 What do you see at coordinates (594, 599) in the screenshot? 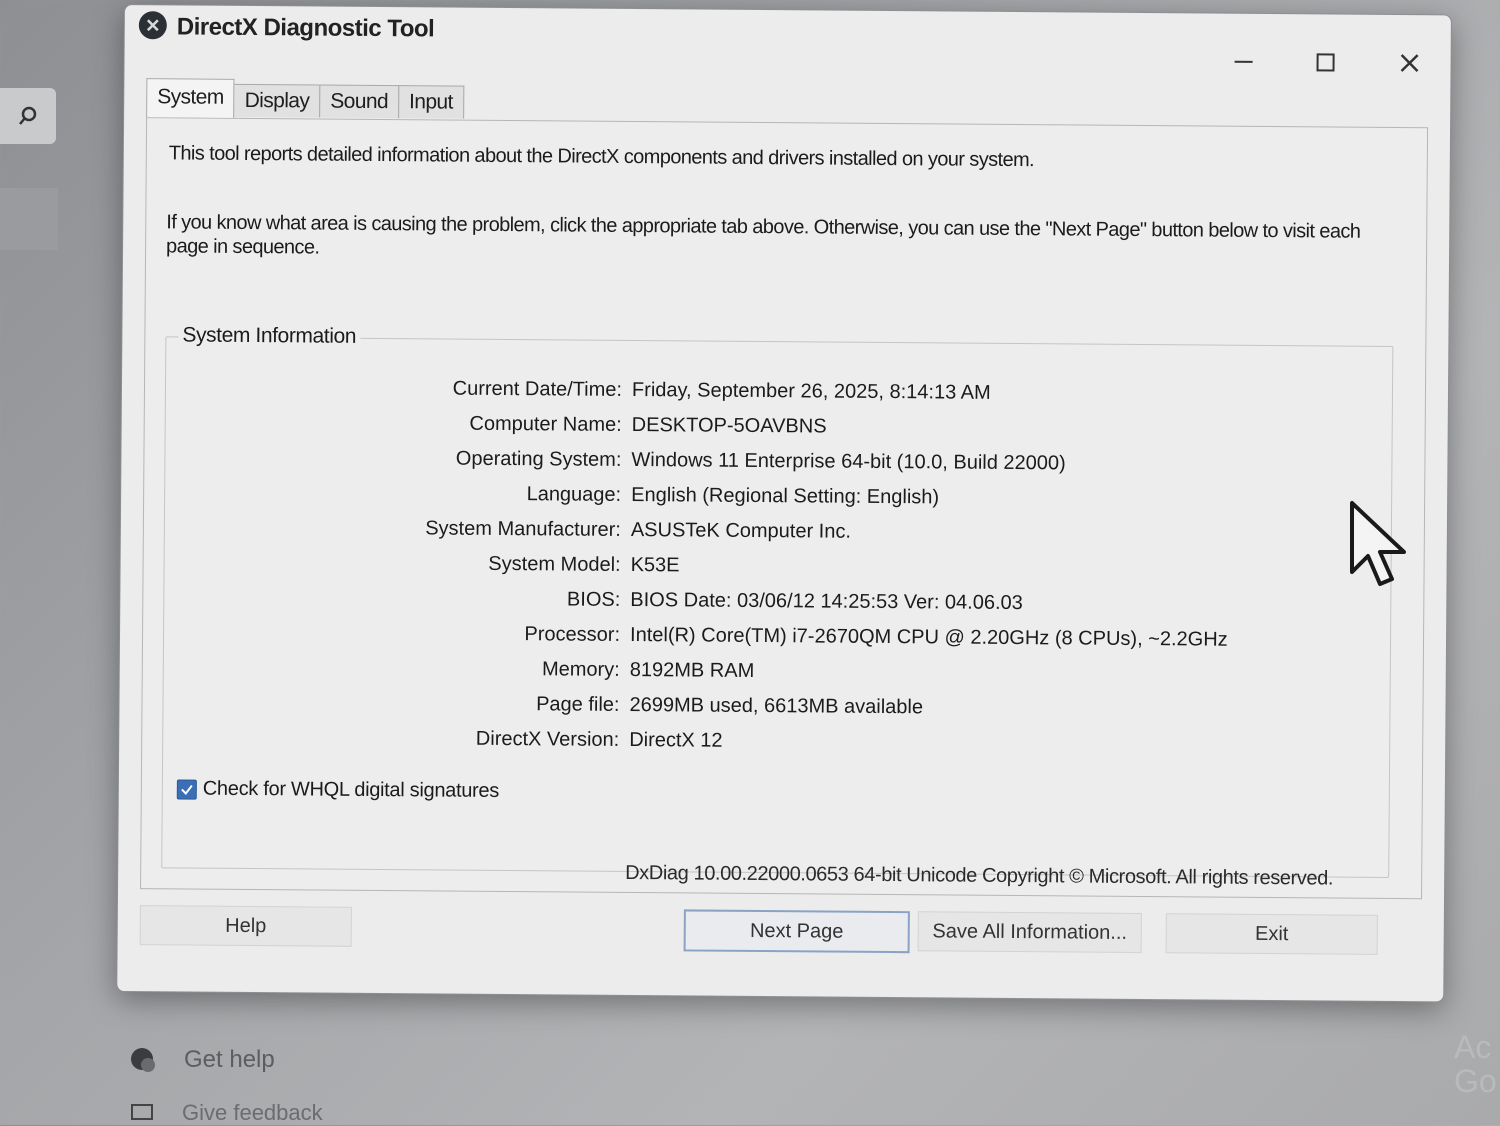
I see `info-label: BIOS:` at bounding box center [594, 599].